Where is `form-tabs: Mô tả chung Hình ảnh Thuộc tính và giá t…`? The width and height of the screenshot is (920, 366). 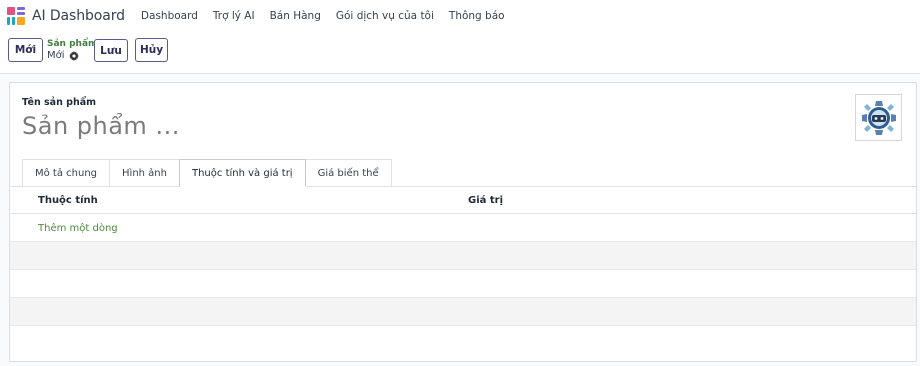
form-tabs: Mô tả chung Hình ảnh Thuộc tính và giá t… is located at coordinates (207, 173).